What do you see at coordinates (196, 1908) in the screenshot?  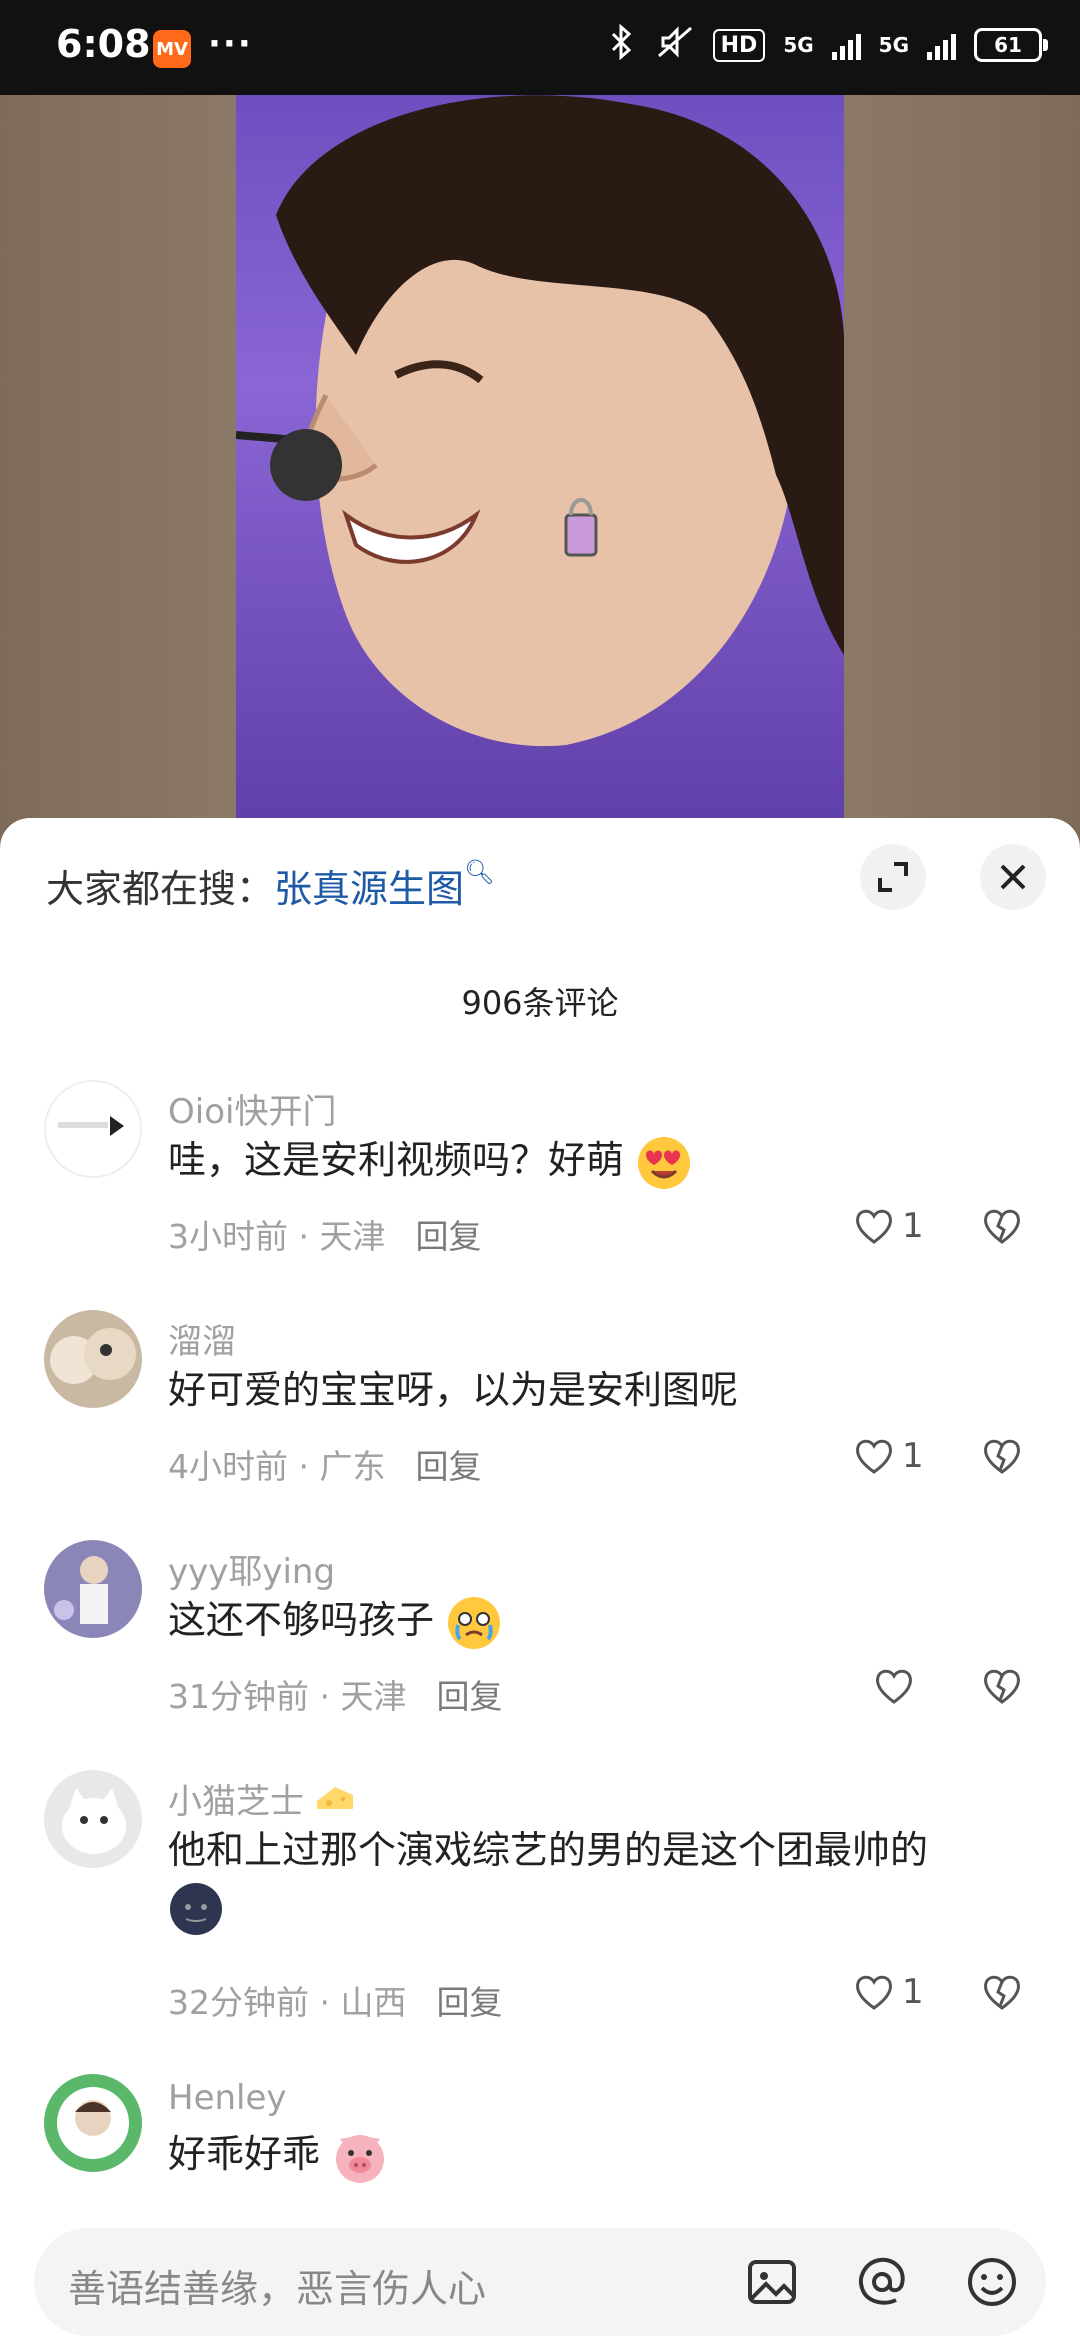 I see `dark-face-emoji-icon` at bounding box center [196, 1908].